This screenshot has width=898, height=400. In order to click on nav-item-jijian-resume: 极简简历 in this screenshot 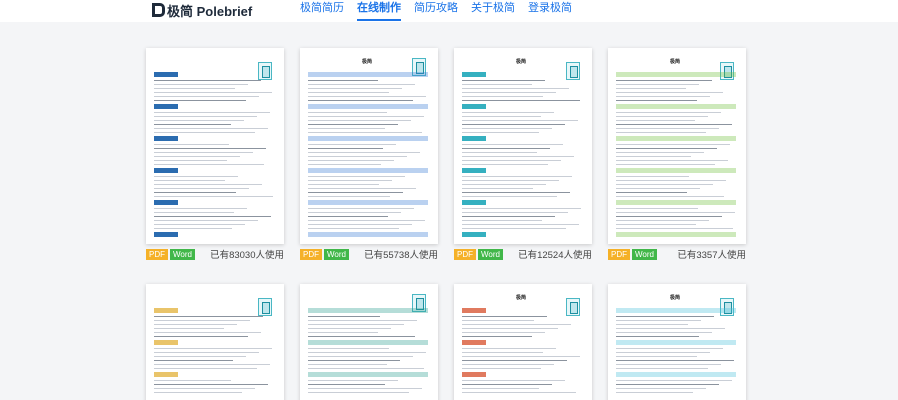, I will do `click(322, 10)`.